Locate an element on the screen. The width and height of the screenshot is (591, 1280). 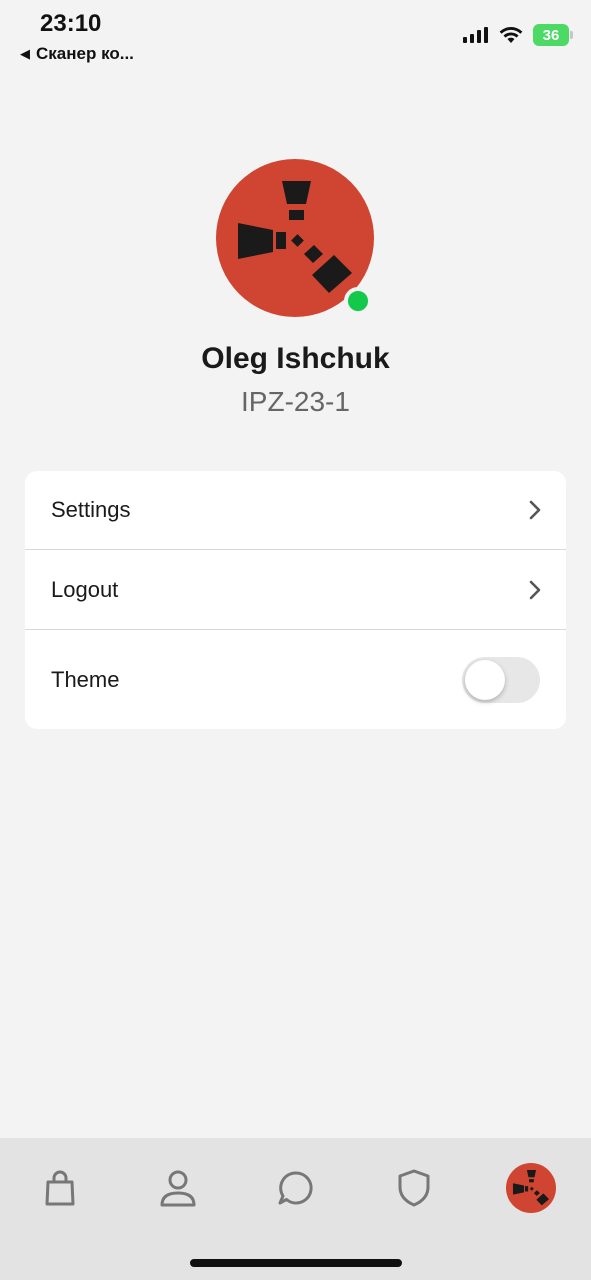
tab-shop is located at coordinates (60, 1188).